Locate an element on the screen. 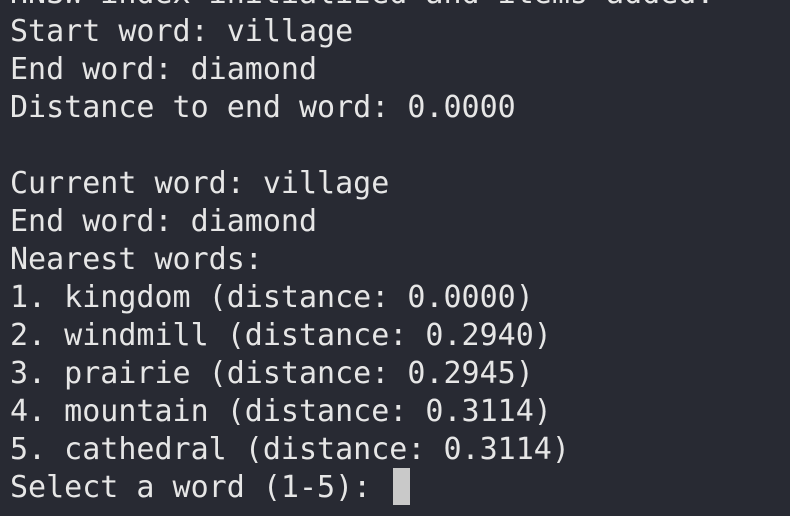 This screenshot has height=516, width=790. status-line: HNSW index initialized and items added. is located at coordinates (400, 6).